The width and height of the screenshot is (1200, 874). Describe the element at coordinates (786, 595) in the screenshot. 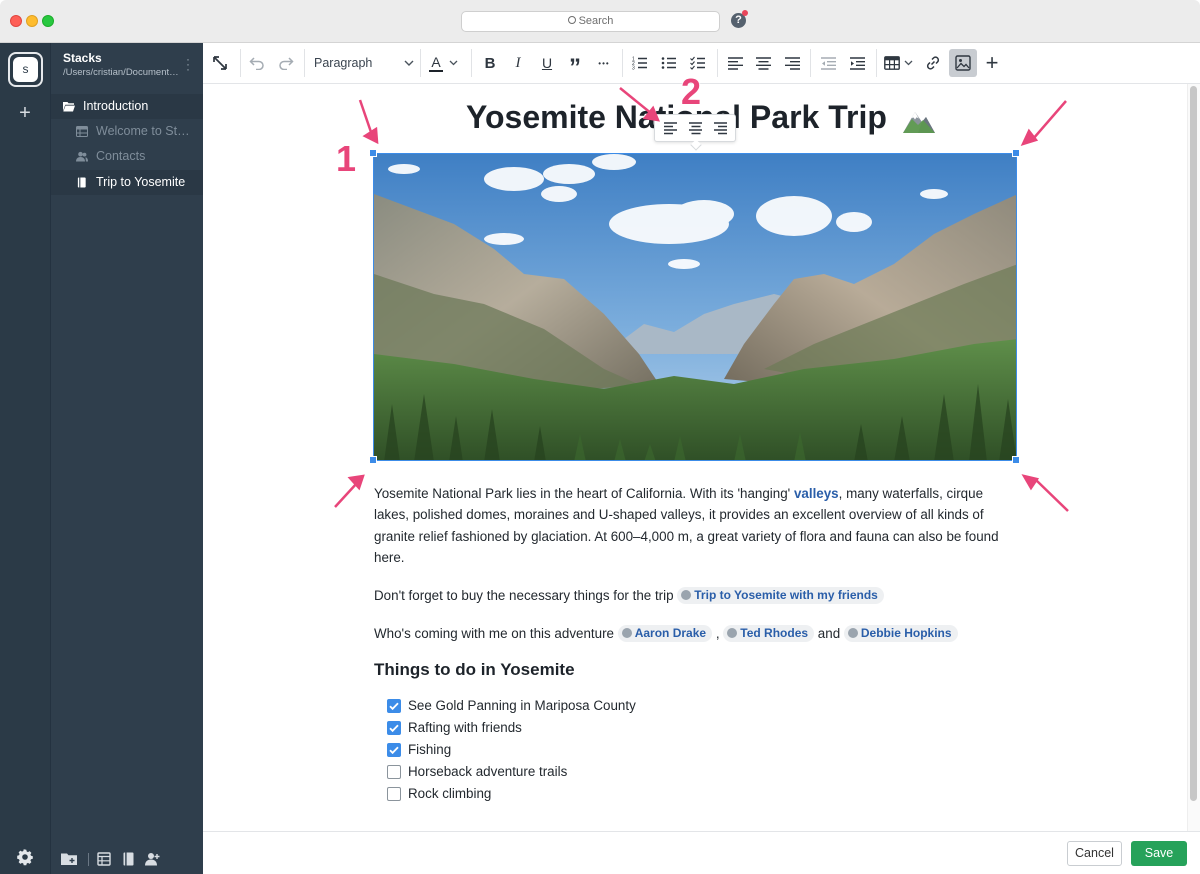

I see `chip-label: Trip to Yosemite with my friends` at that location.